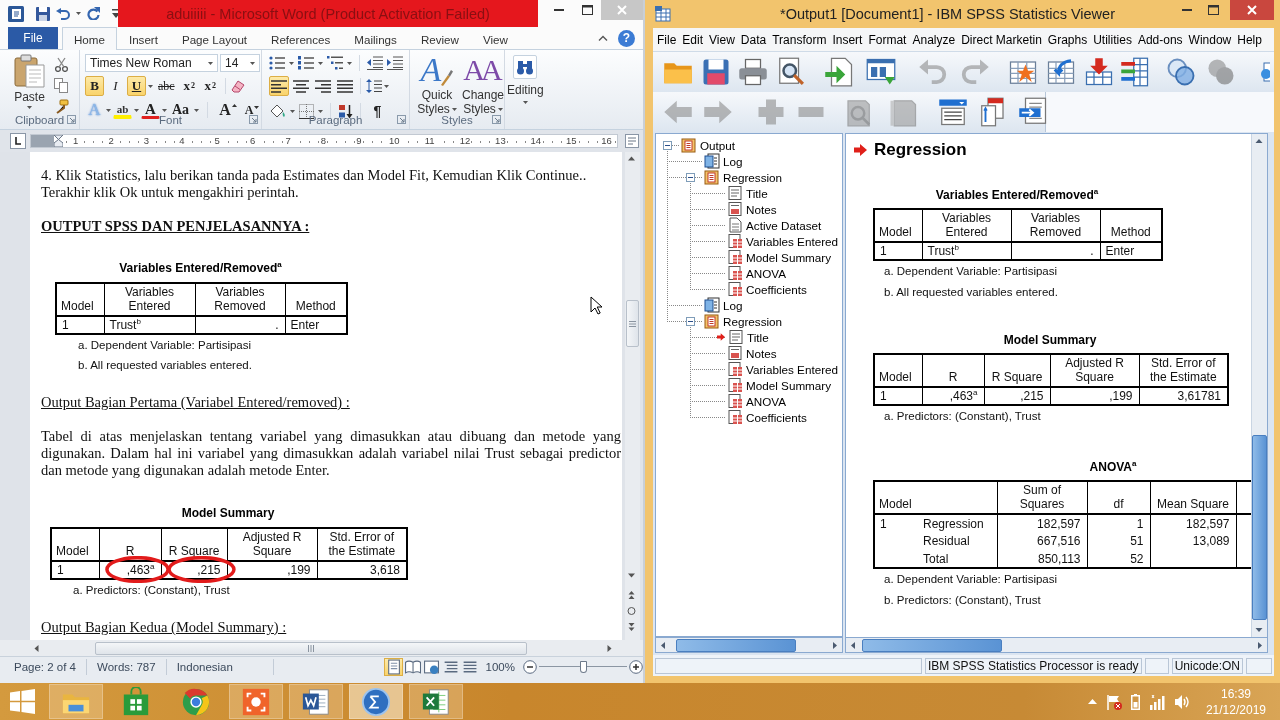 The width and height of the screenshot is (1280, 720). Describe the element at coordinates (238, 86) in the screenshot. I see `eraser-icon` at that location.